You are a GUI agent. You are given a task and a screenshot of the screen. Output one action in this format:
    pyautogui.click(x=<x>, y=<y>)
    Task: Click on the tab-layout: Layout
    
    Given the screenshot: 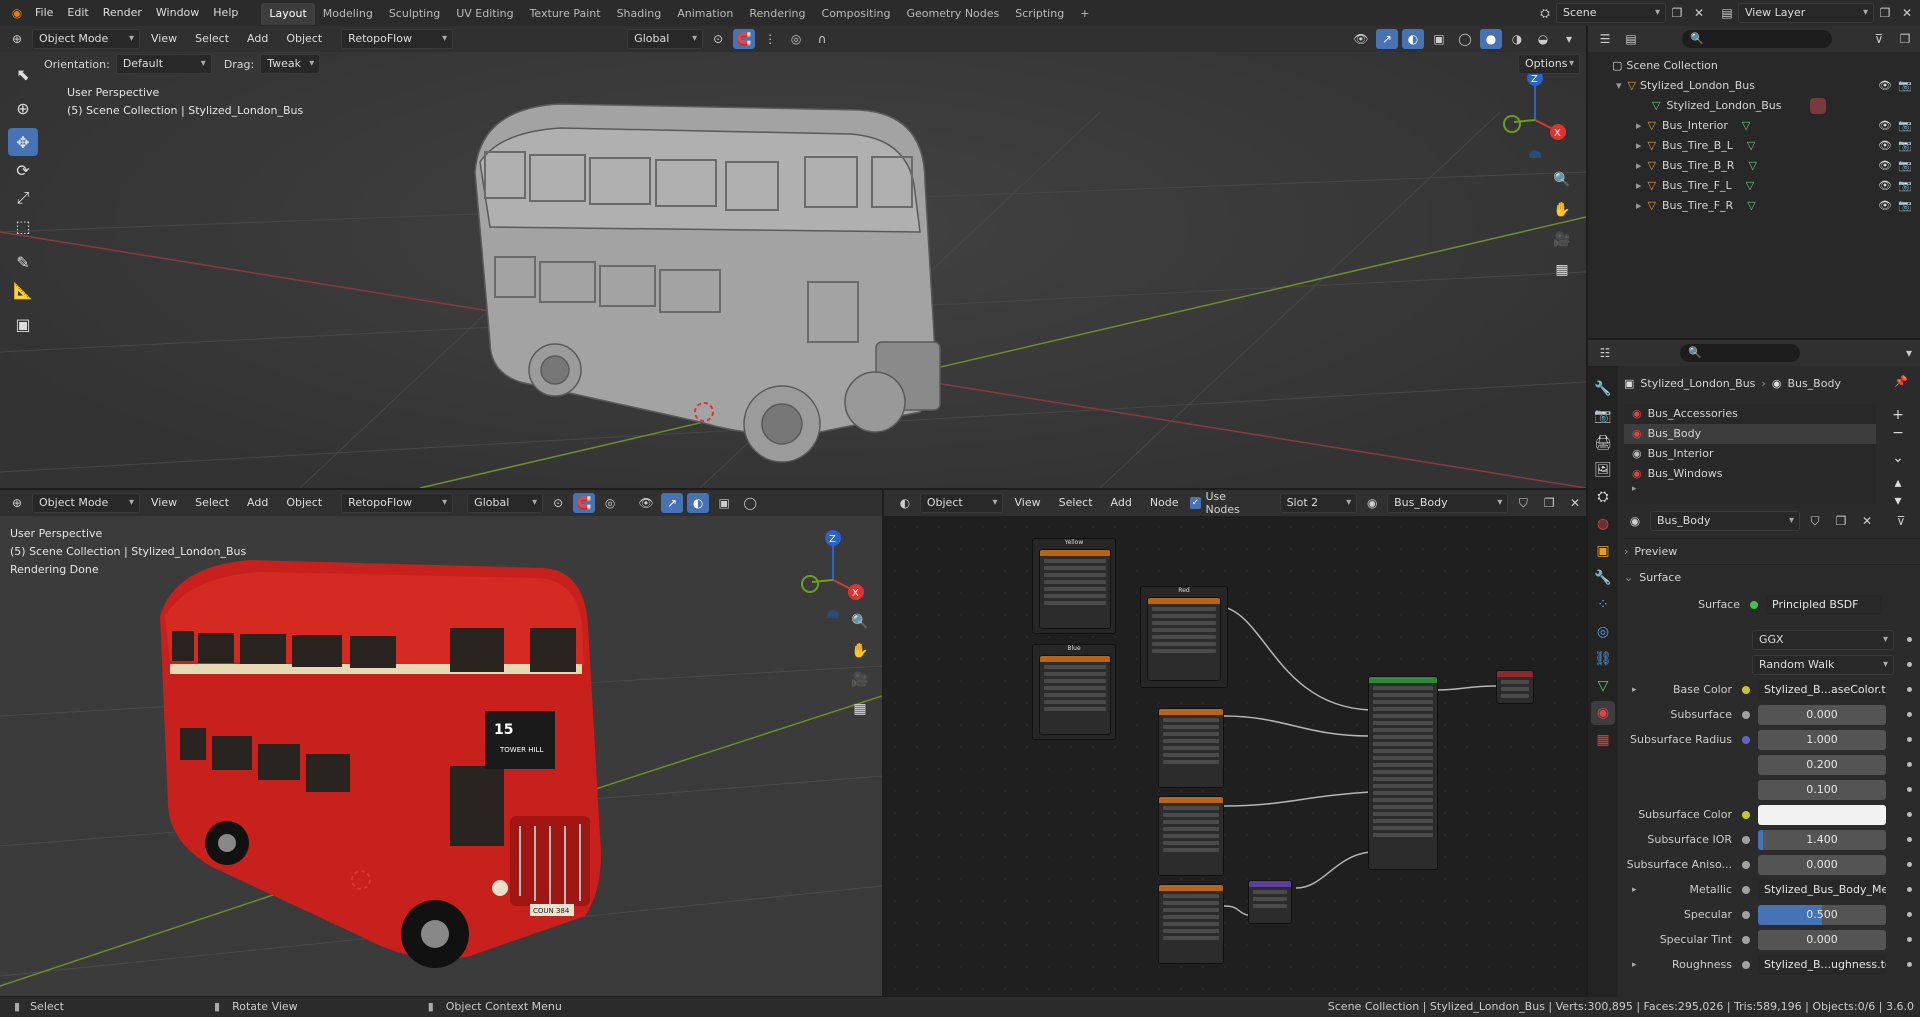 What is the action you would take?
    pyautogui.click(x=288, y=14)
    